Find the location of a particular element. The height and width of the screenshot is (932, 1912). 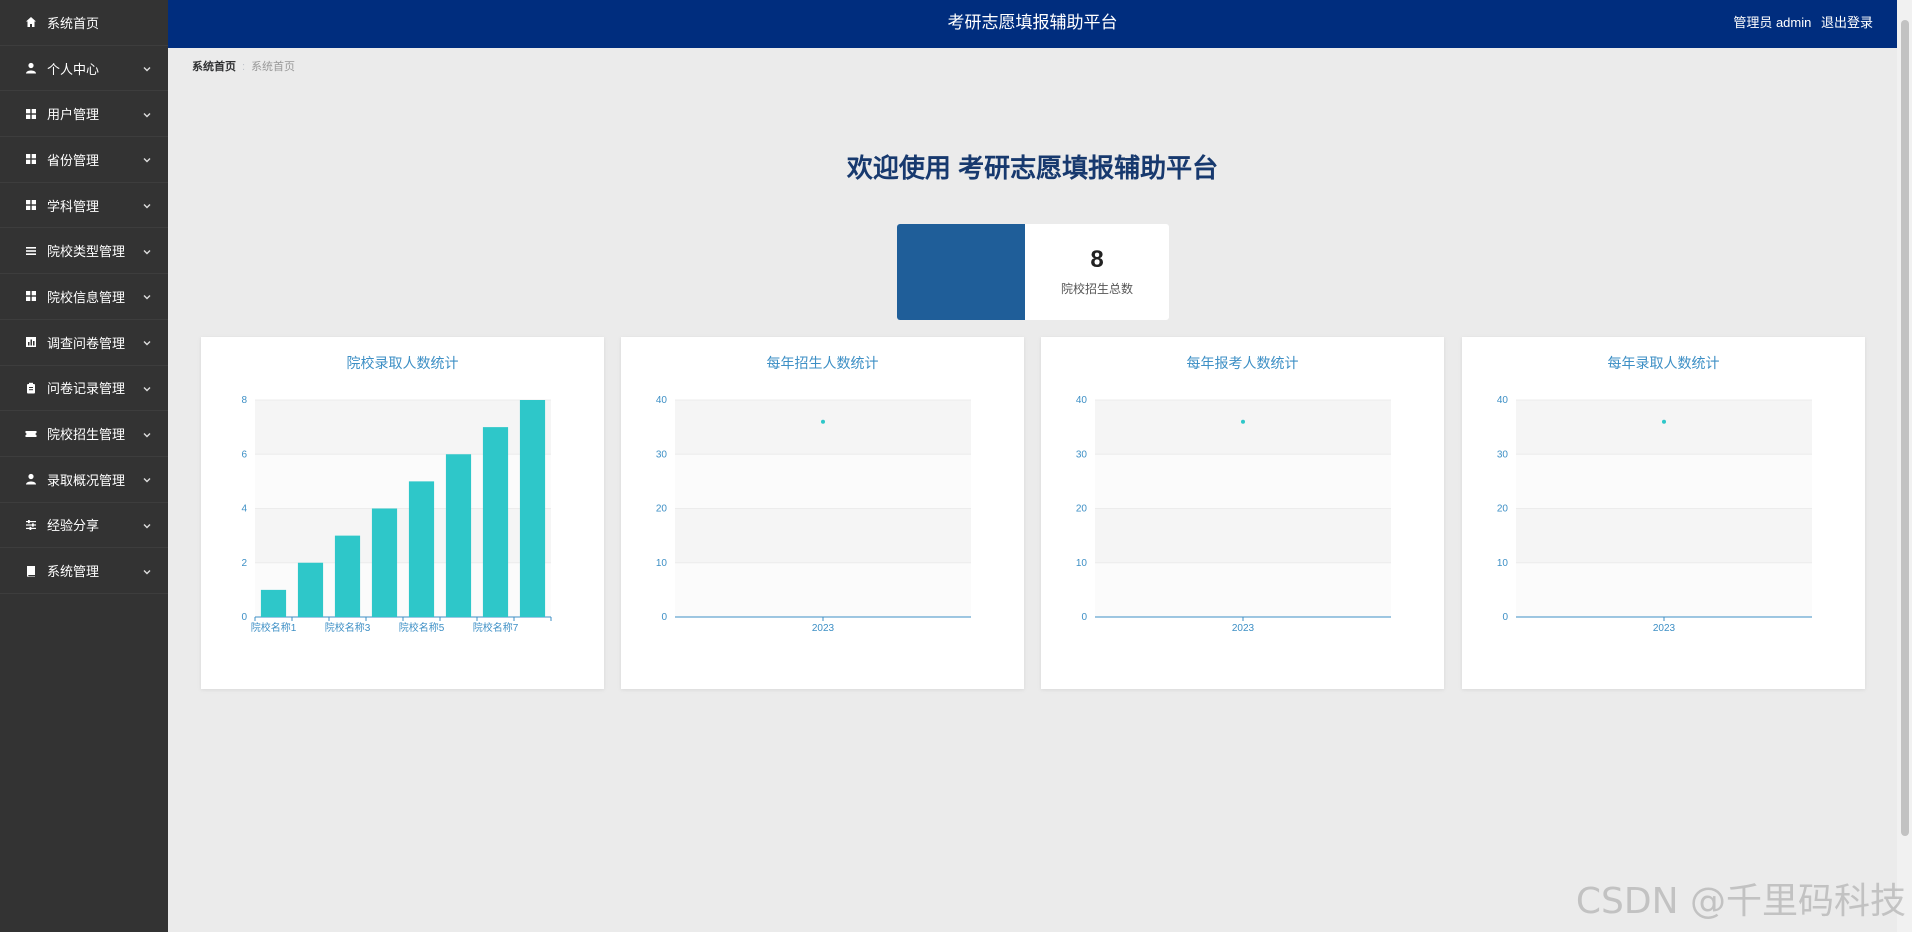

sidebar-item: 个人中心 is located at coordinates (84, 69).